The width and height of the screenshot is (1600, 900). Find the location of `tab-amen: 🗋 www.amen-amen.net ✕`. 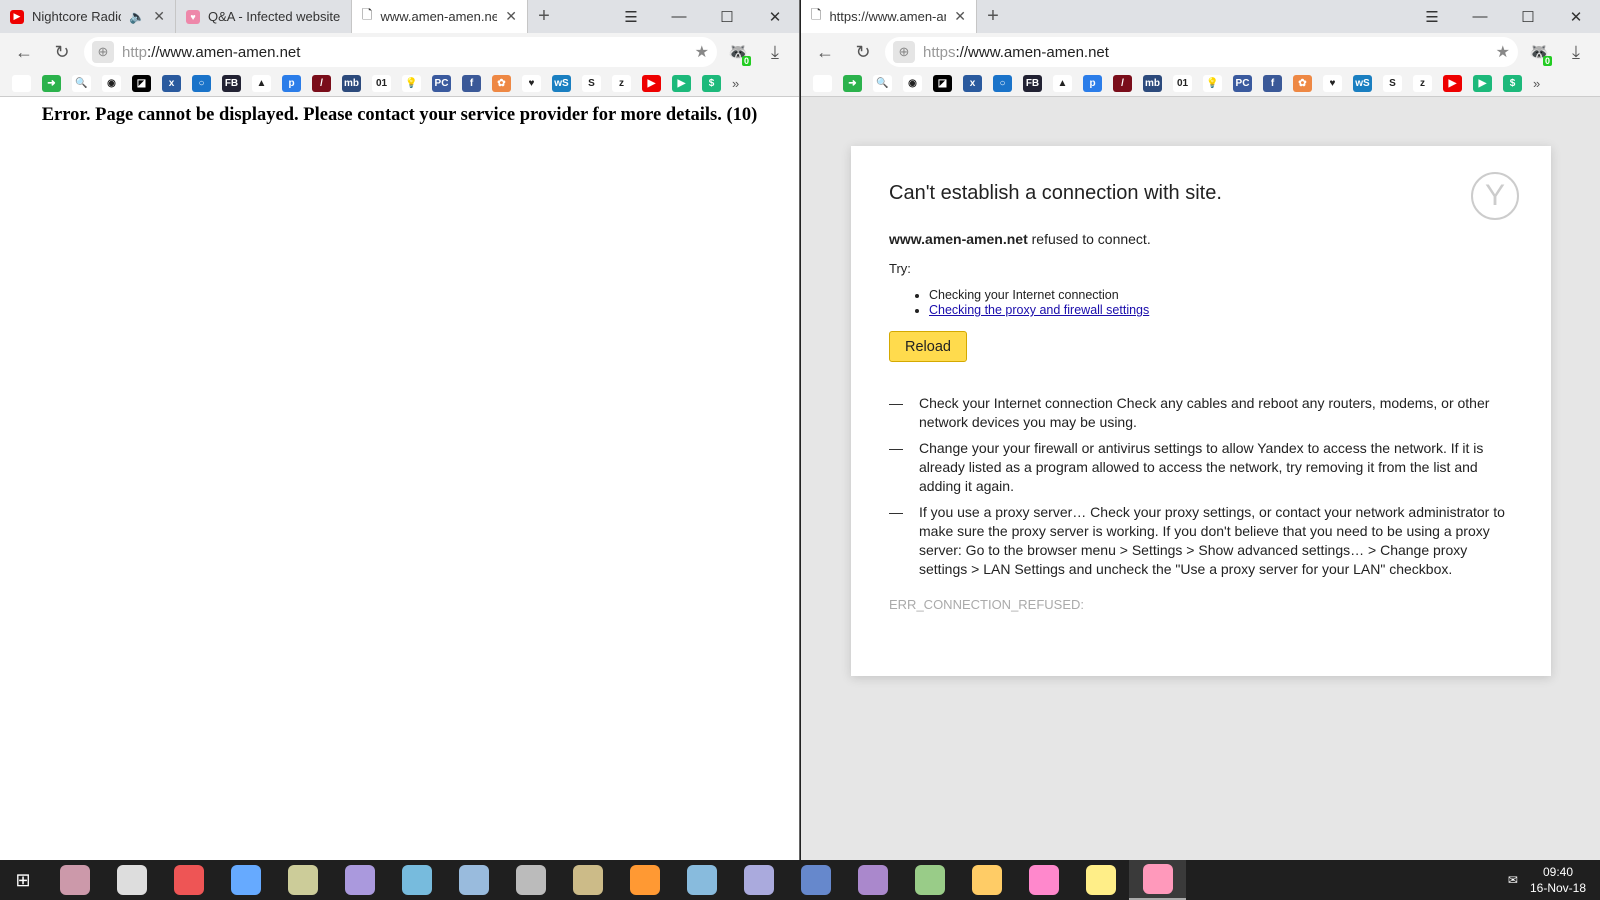

tab-amen: 🗋 www.amen-amen.net ✕ is located at coordinates (440, 16).